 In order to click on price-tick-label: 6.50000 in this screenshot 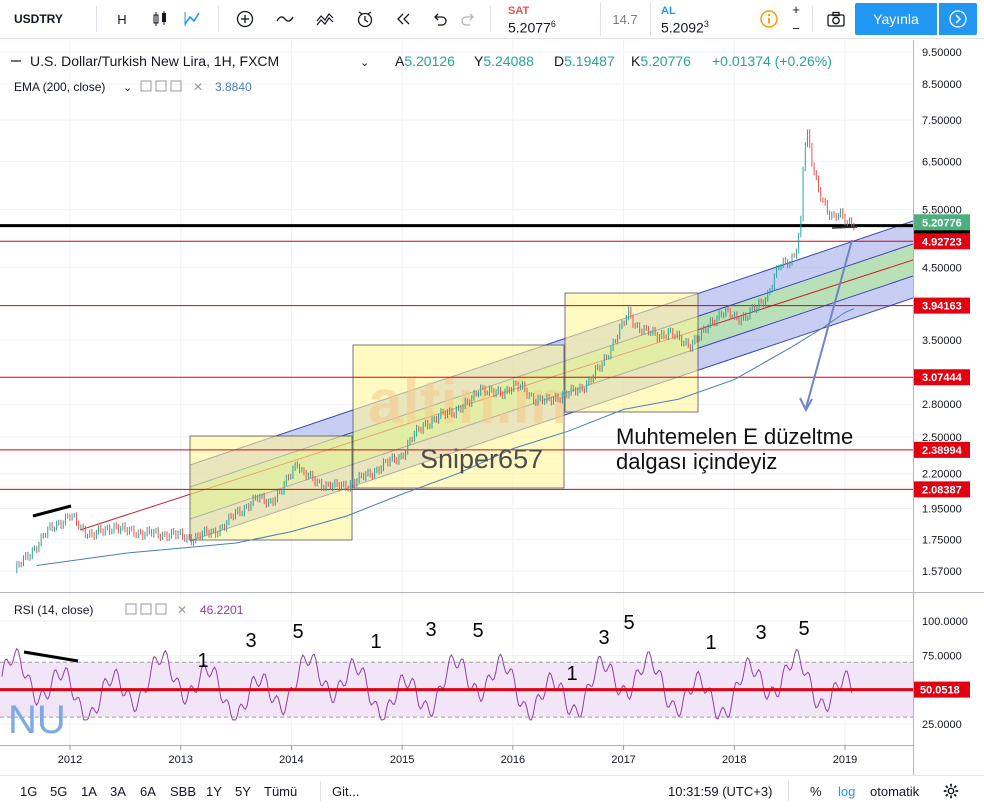, I will do `click(942, 162)`.